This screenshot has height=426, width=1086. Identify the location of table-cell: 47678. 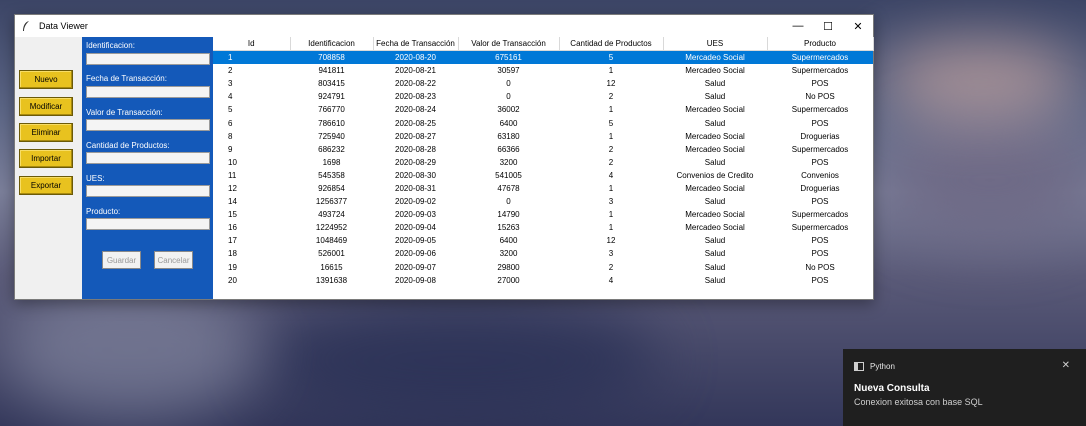
(508, 188).